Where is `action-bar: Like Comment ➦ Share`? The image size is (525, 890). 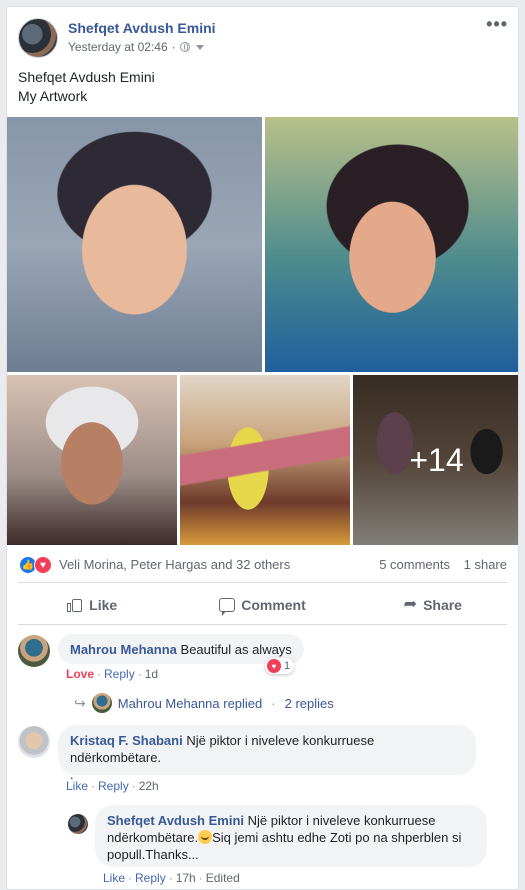
action-bar: Like Comment ➦ Share is located at coordinates (262, 605).